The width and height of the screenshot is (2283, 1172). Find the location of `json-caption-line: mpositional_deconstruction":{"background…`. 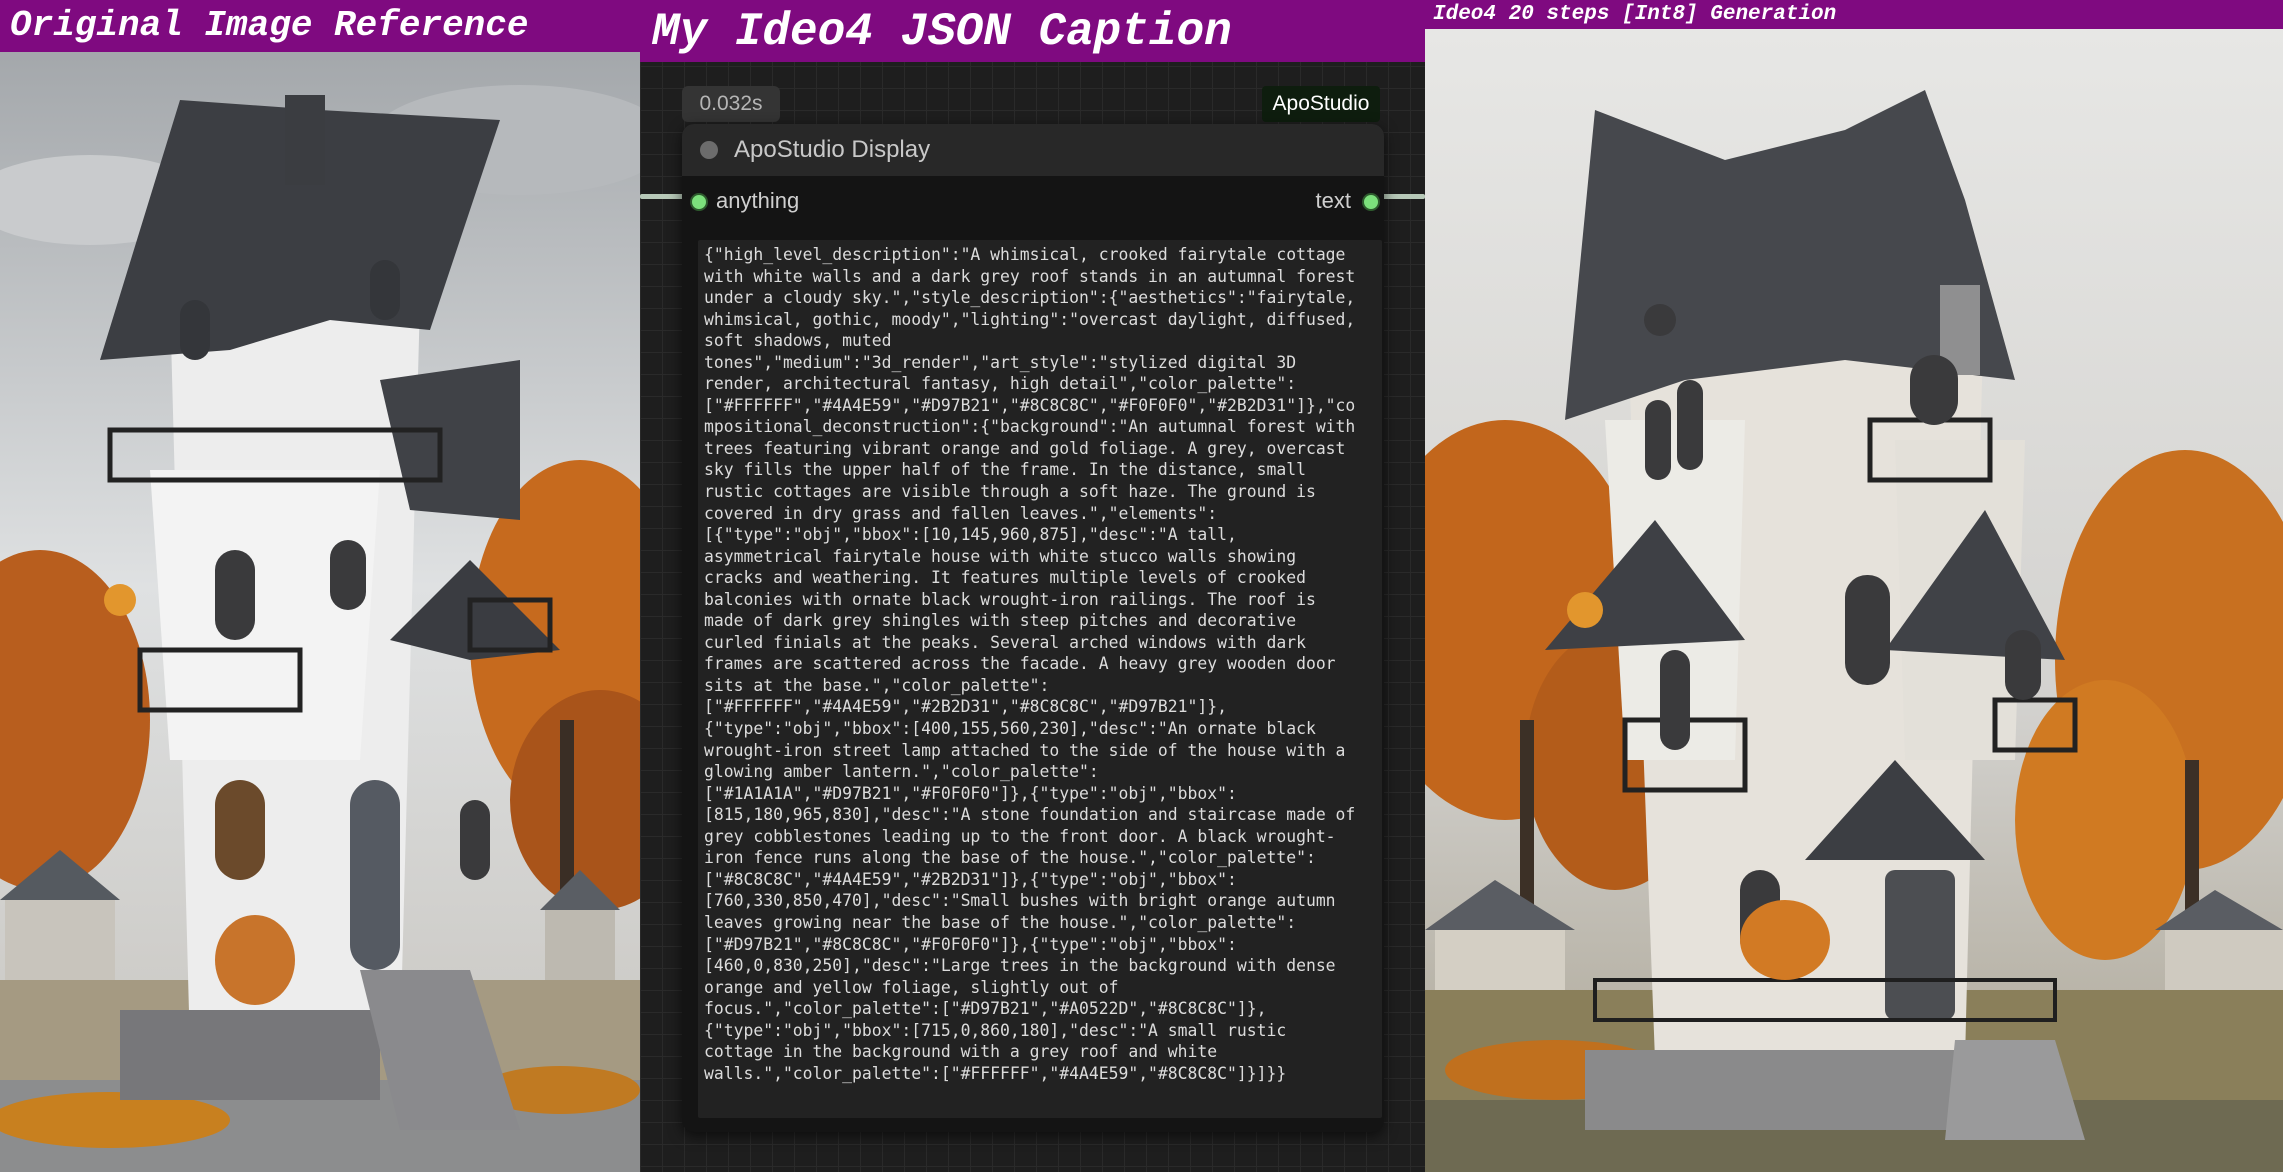

json-caption-line: mpositional_deconstruction":{"background… is located at coordinates (1030, 427).